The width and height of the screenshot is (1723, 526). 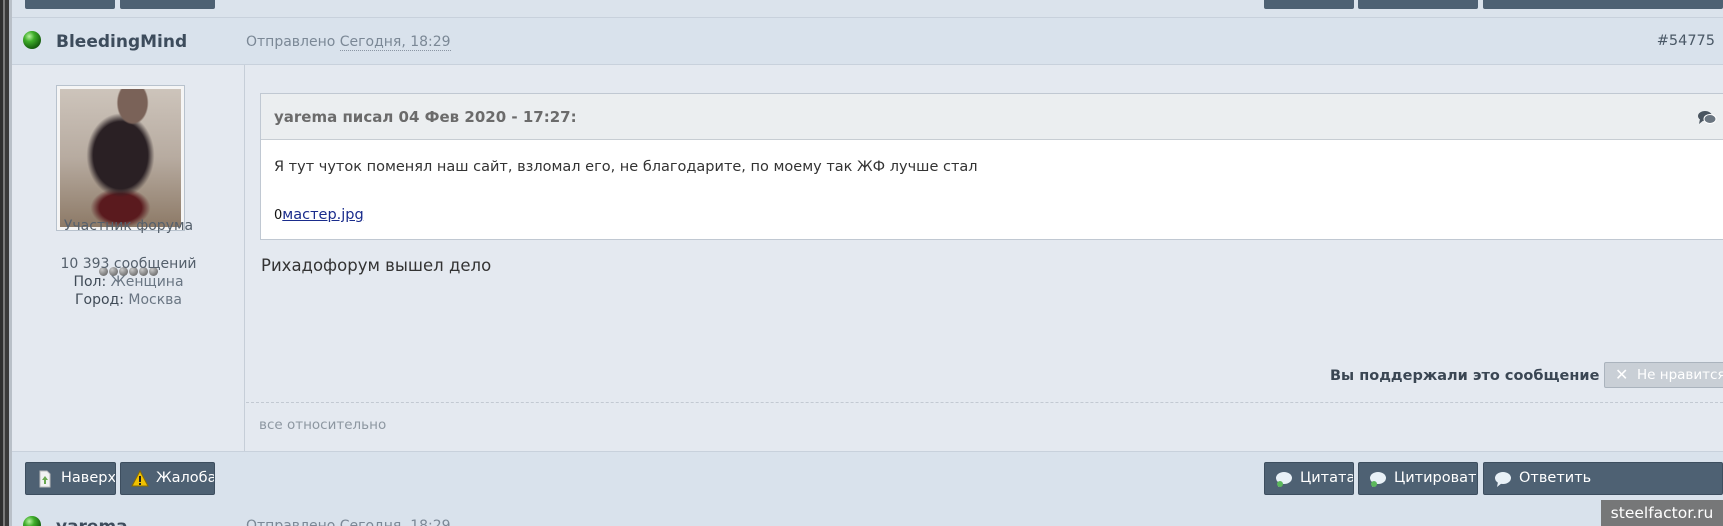 I want to click on multiquote-label: Цитировать, so click(x=1436, y=478).